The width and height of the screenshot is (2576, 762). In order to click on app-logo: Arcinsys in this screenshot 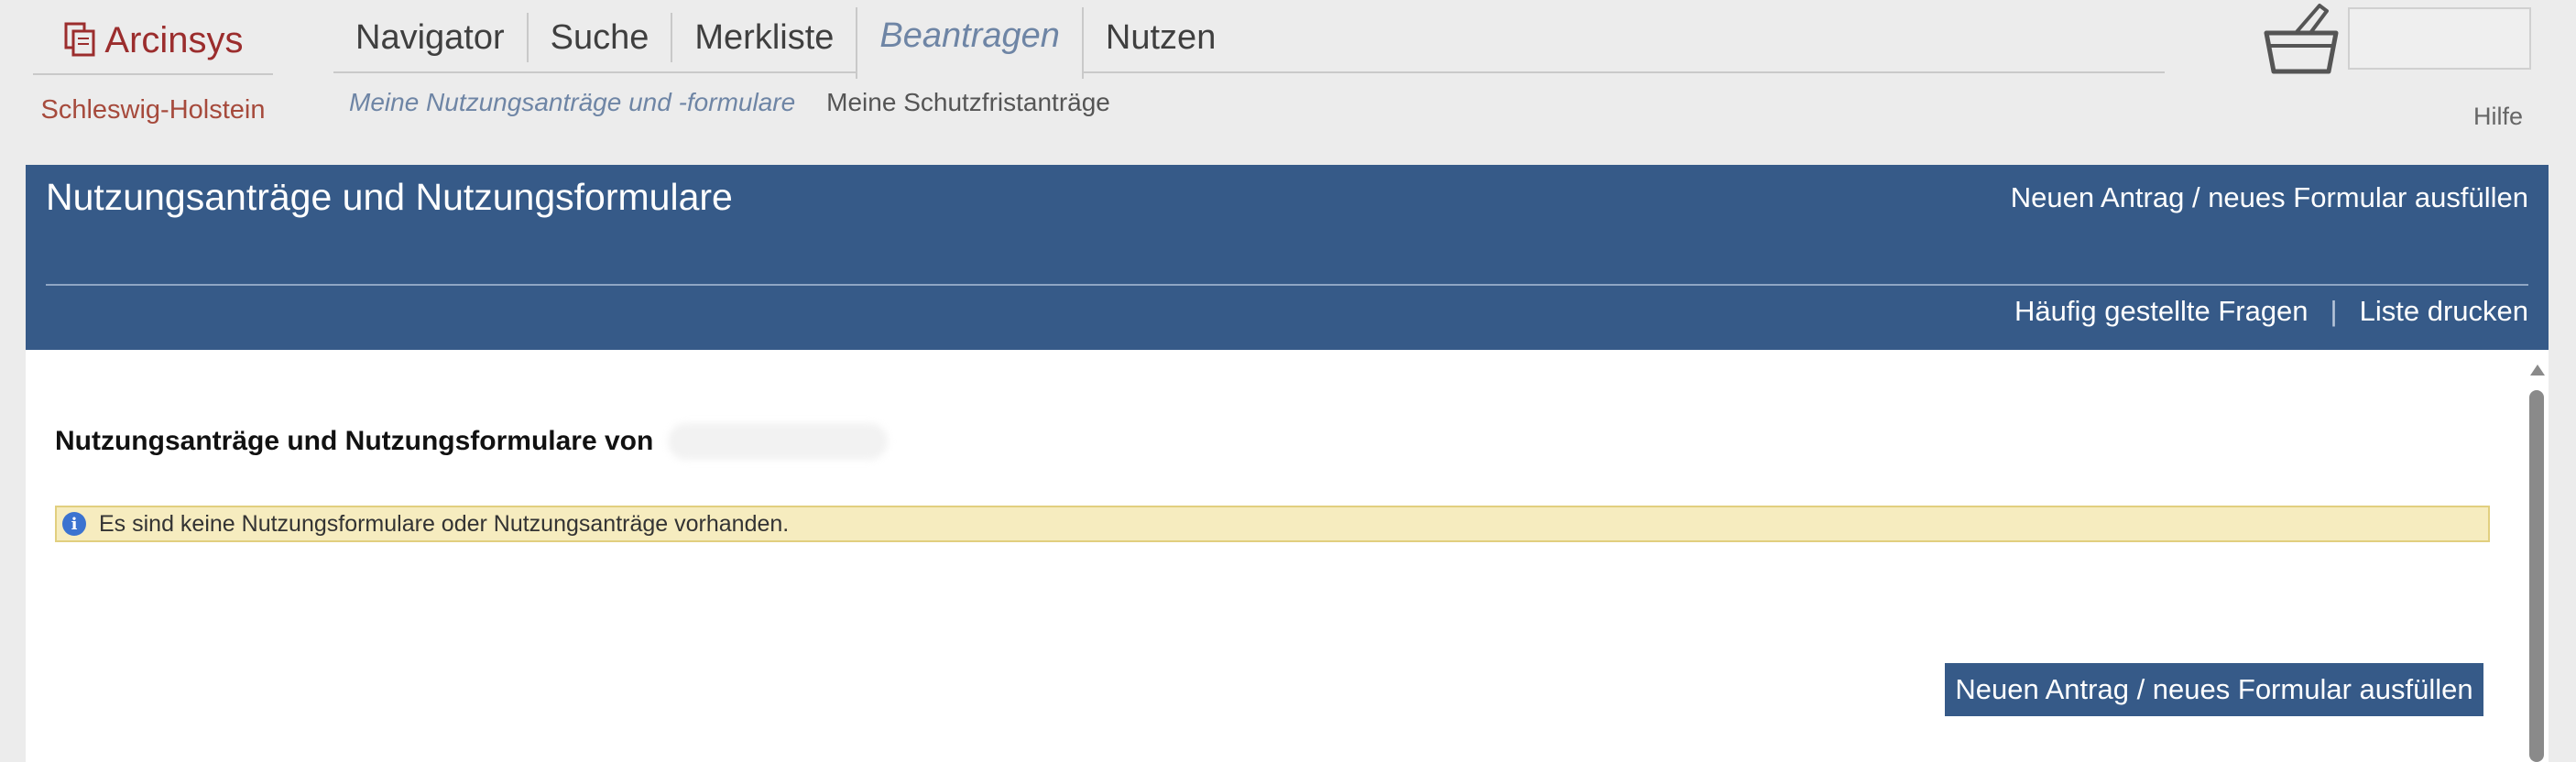, I will do `click(153, 41)`.